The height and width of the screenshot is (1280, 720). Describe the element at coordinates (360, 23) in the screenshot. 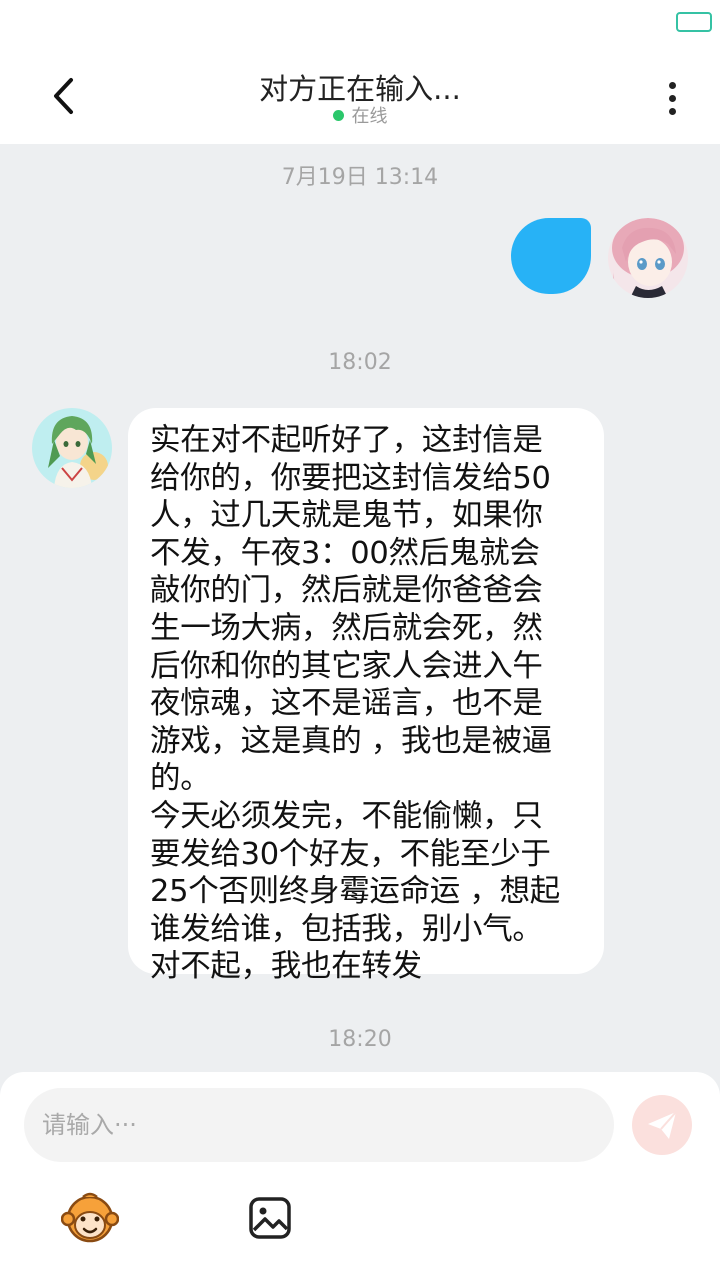

I see `status-bar` at that location.